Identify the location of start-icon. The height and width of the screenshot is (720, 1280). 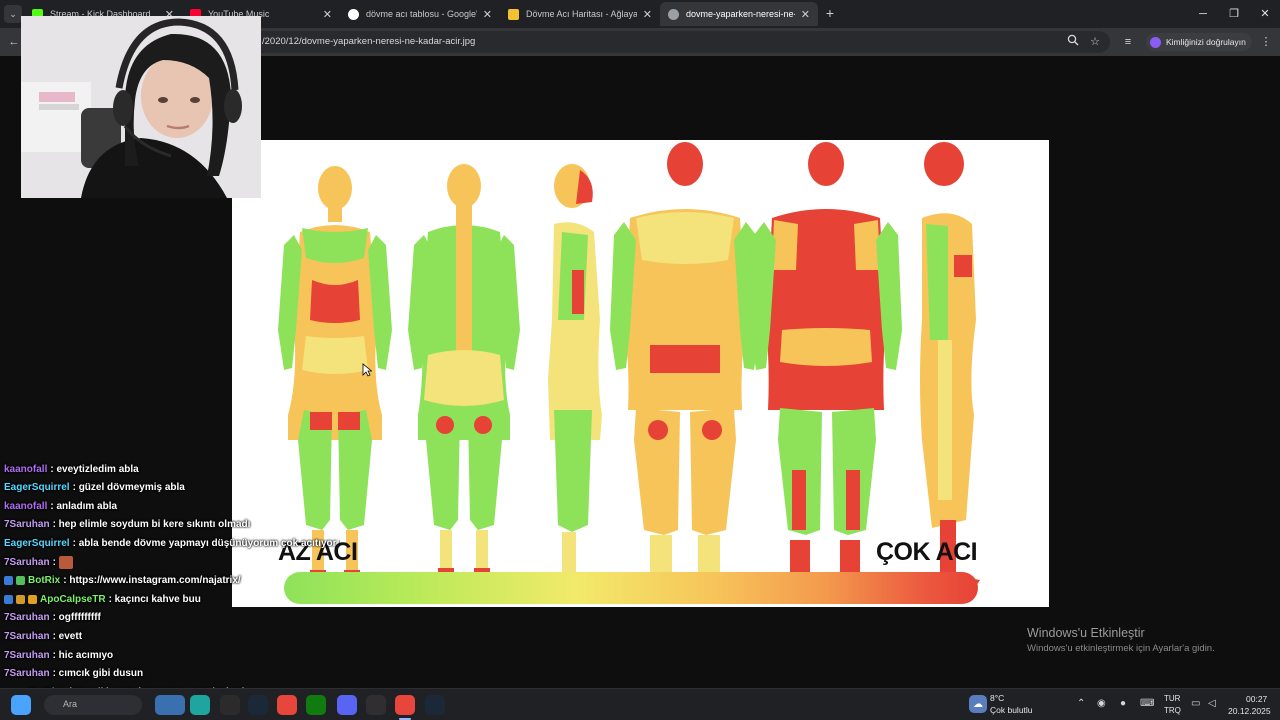
(21, 705).